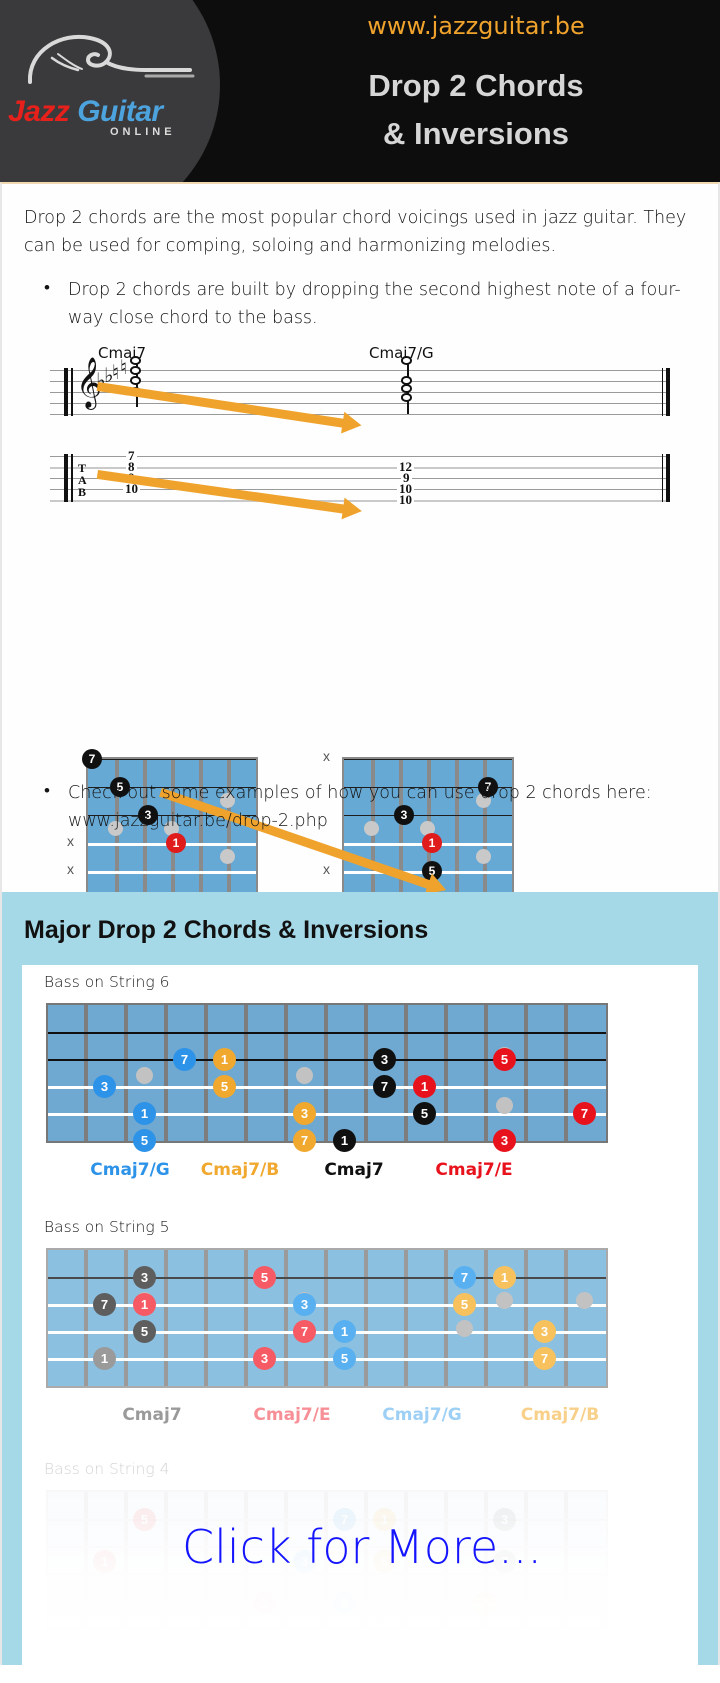 The image size is (720, 1683). I want to click on logo-jazz-text: Jazz, so click(39, 111).